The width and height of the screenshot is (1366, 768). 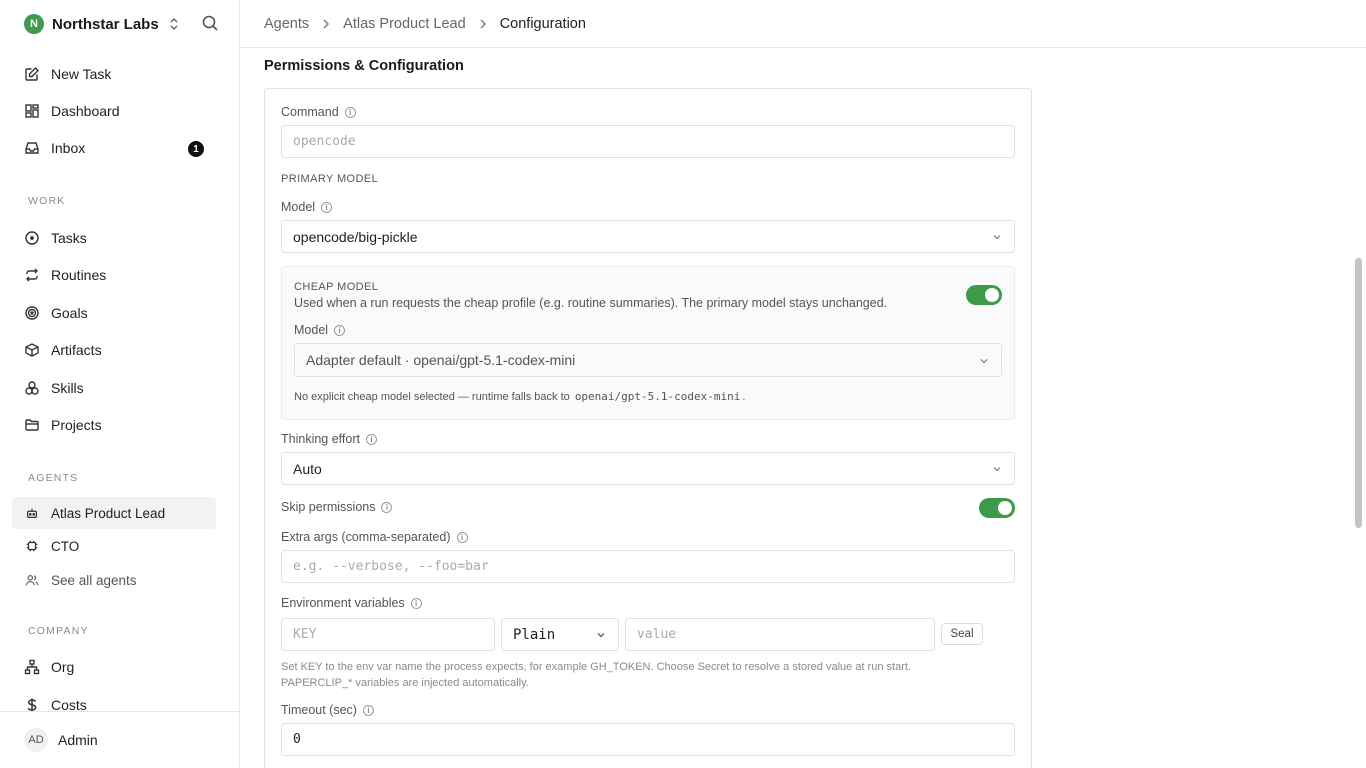 I want to click on nav-label: See all agents, so click(x=94, y=580).